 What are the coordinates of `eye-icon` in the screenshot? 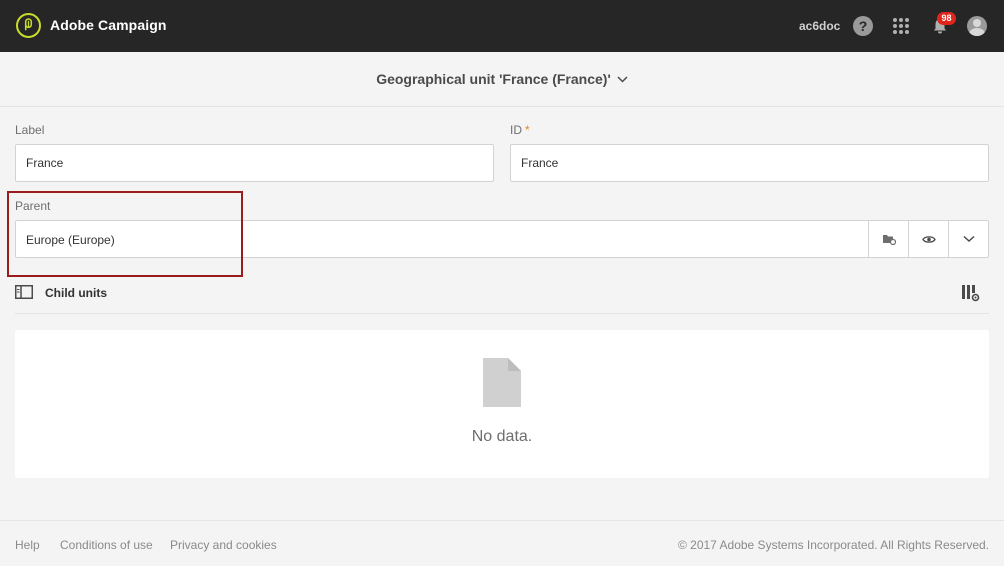 It's located at (928, 239).